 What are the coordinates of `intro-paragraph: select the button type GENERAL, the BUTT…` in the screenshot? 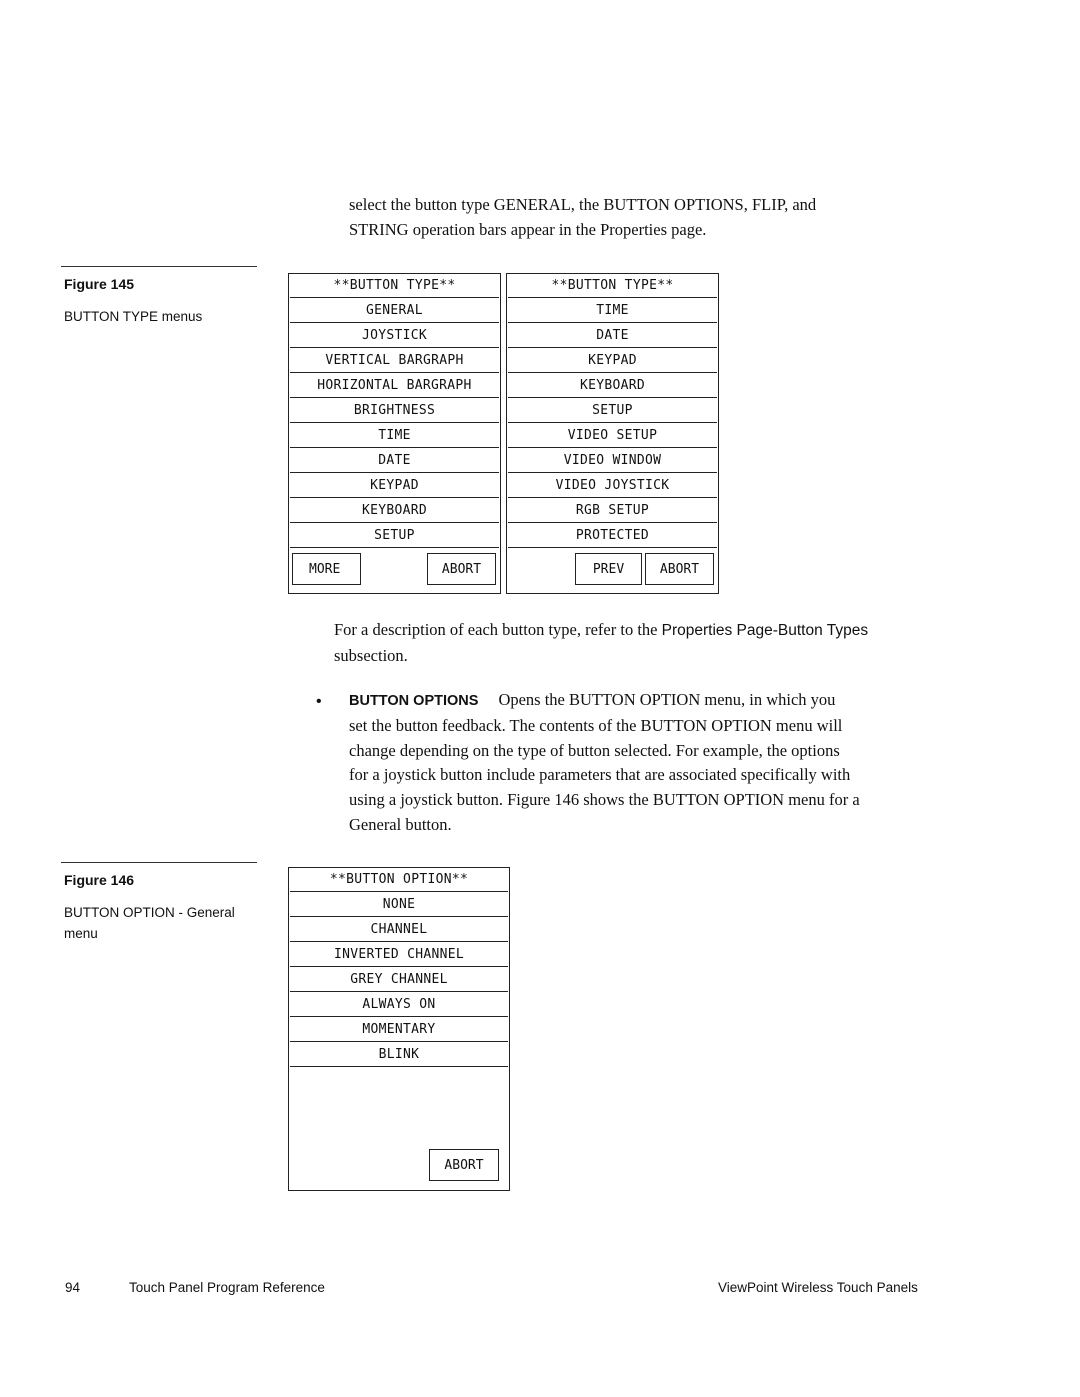 It's located at (629, 218).